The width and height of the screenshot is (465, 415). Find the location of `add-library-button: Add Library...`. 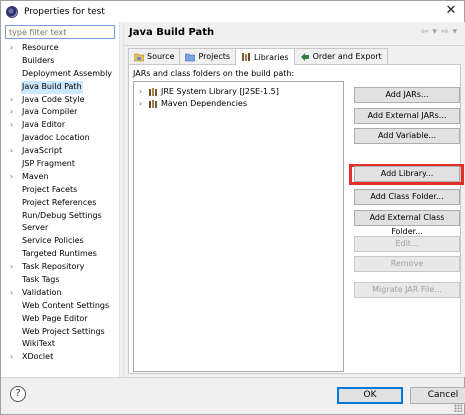

add-library-button: Add Library... is located at coordinates (407, 174).